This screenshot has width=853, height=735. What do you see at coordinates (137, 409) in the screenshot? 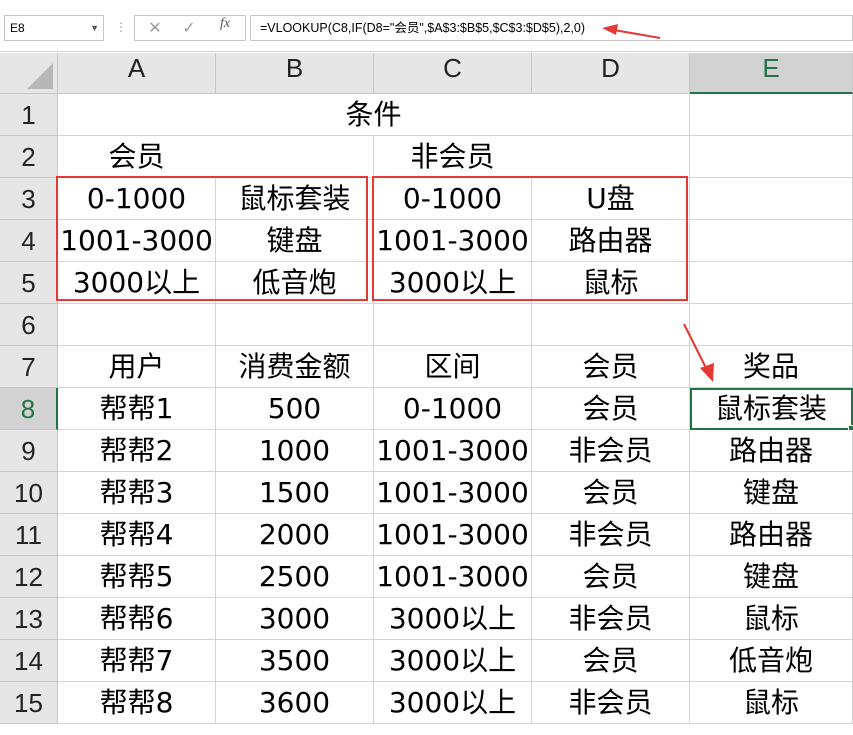
I see `cell-a8: 帮帮1` at bounding box center [137, 409].